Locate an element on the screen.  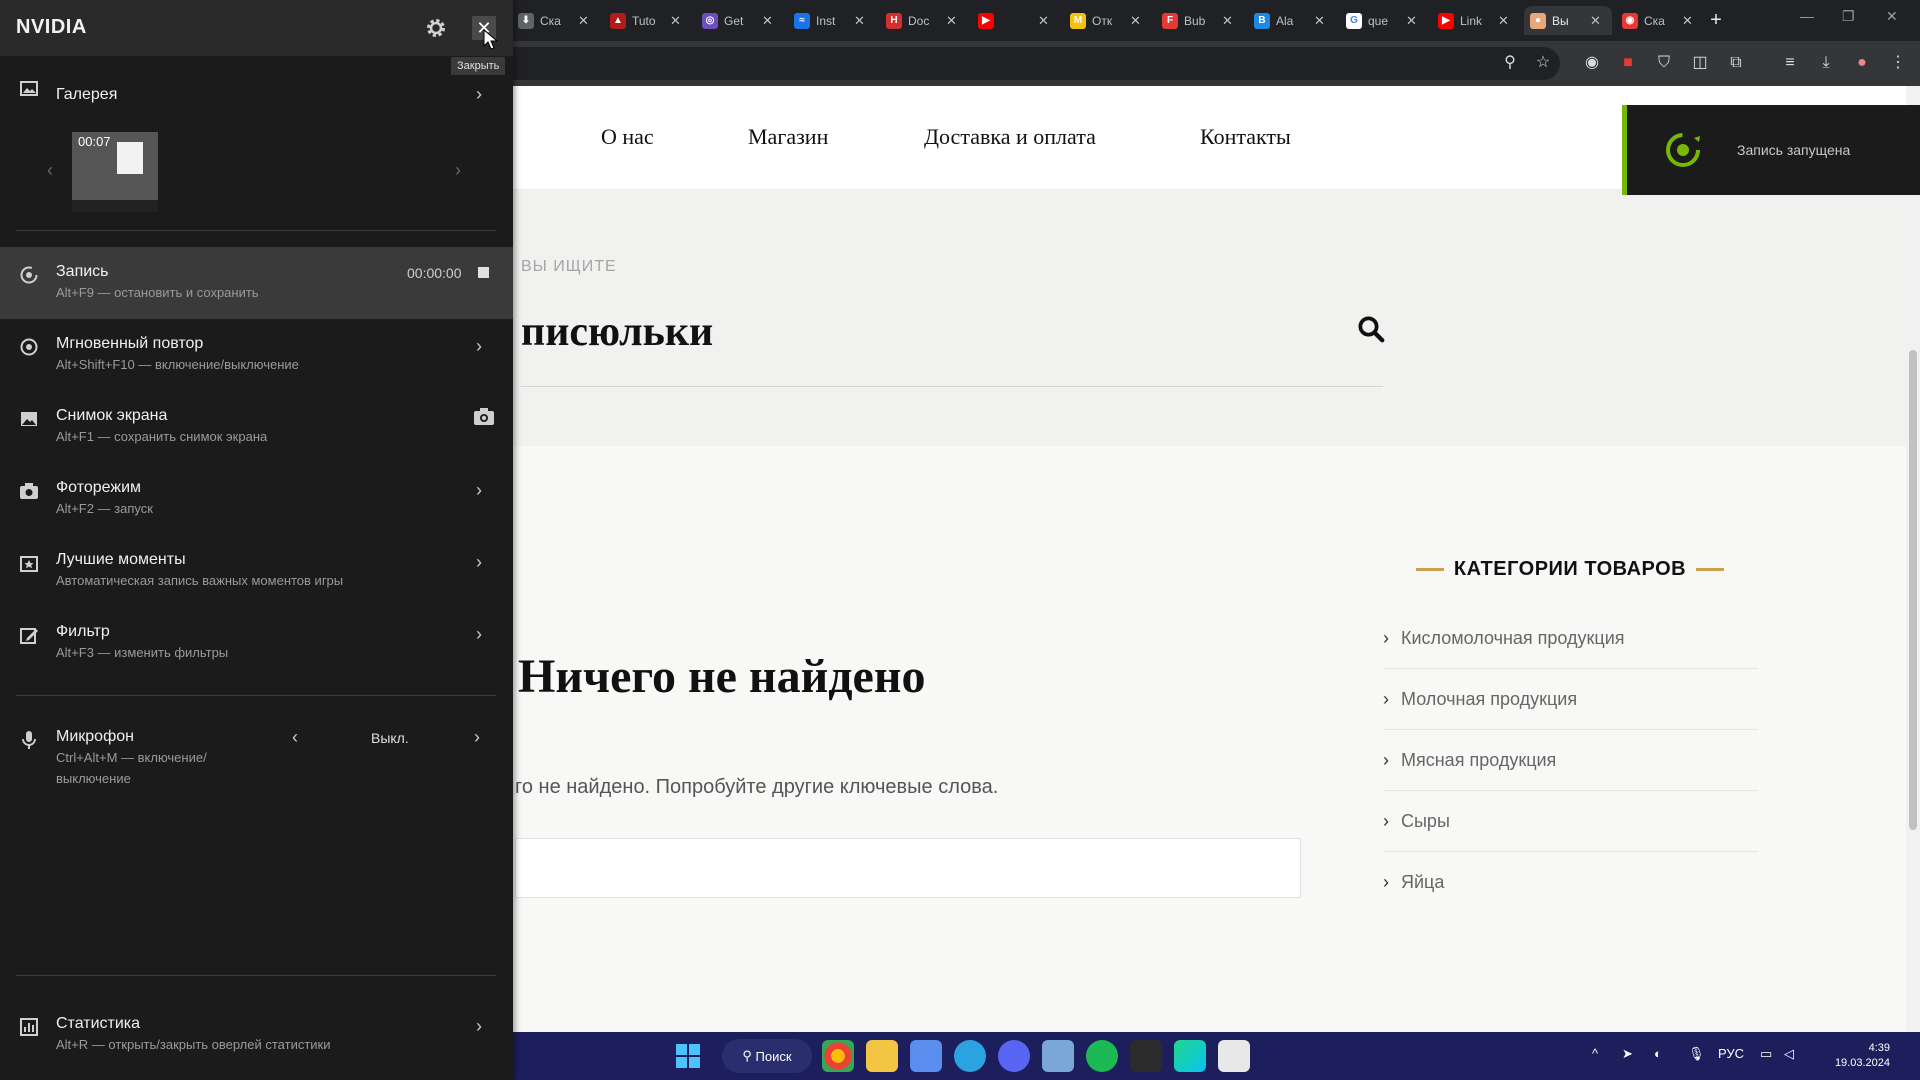
bookmark-star-icon: ☆ is located at coordinates (1543, 63).